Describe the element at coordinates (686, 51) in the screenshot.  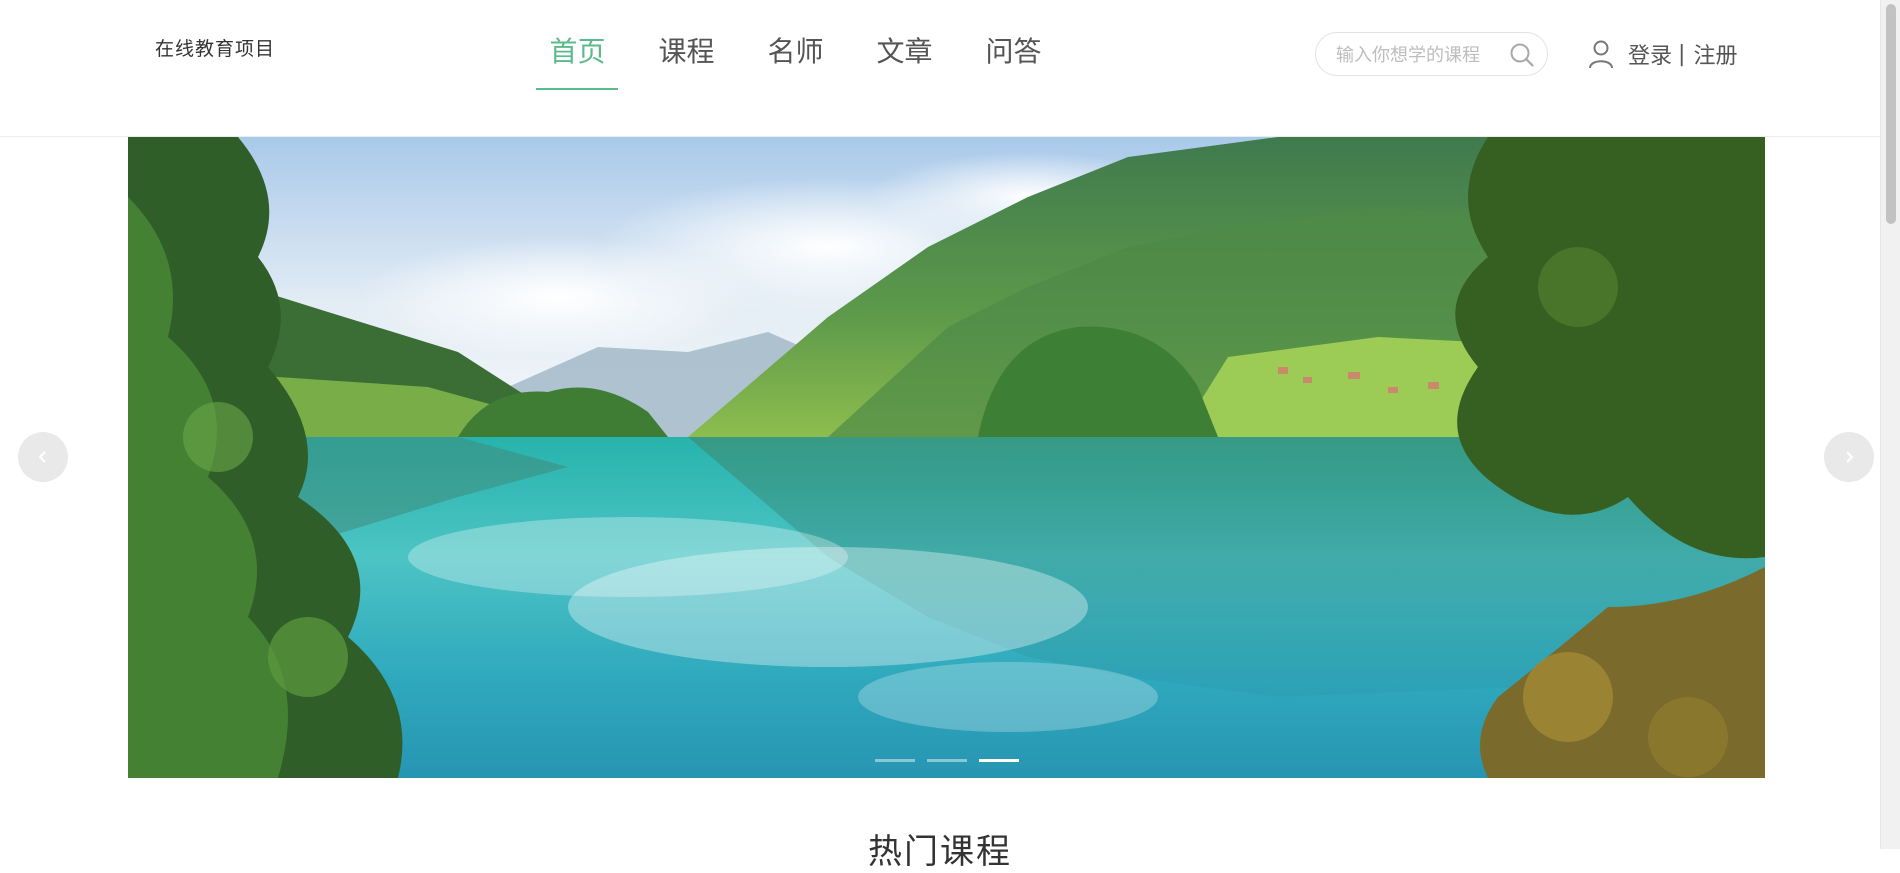
I see `nav-item-label: 课程` at that location.